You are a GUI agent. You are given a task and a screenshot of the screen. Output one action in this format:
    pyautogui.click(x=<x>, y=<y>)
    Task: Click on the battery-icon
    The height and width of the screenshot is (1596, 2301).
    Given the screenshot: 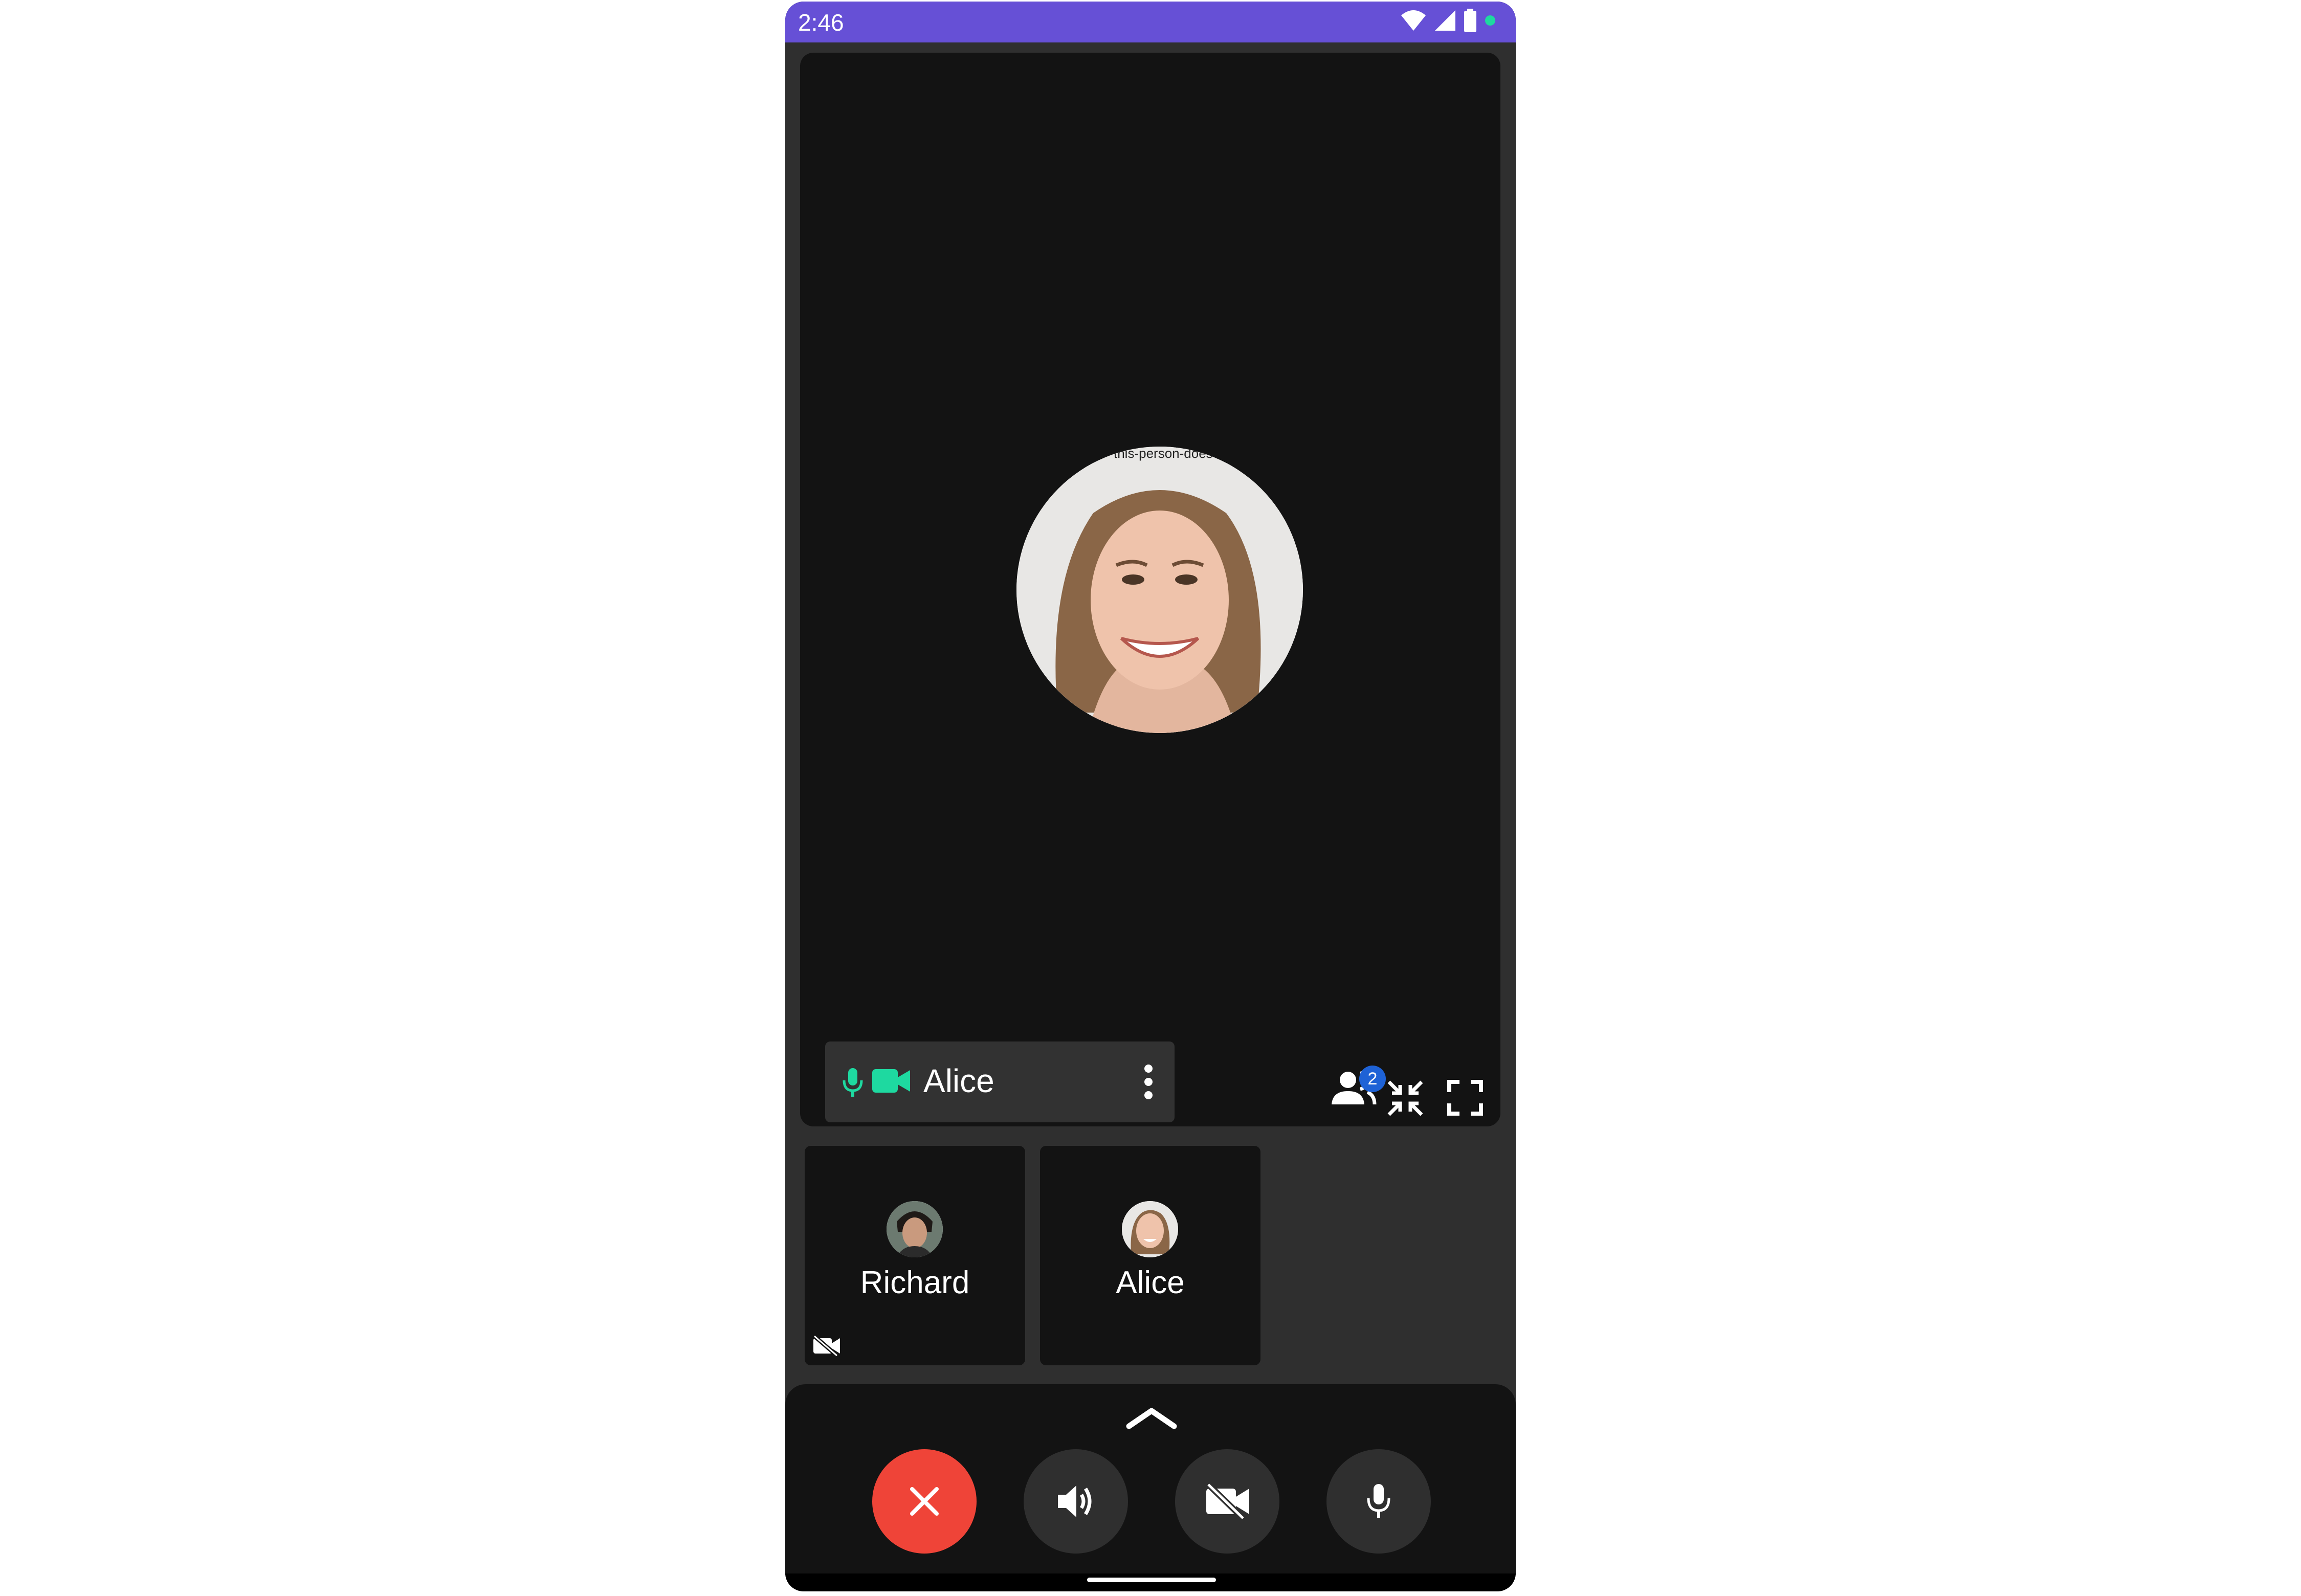 What is the action you would take?
    pyautogui.click(x=1470, y=20)
    